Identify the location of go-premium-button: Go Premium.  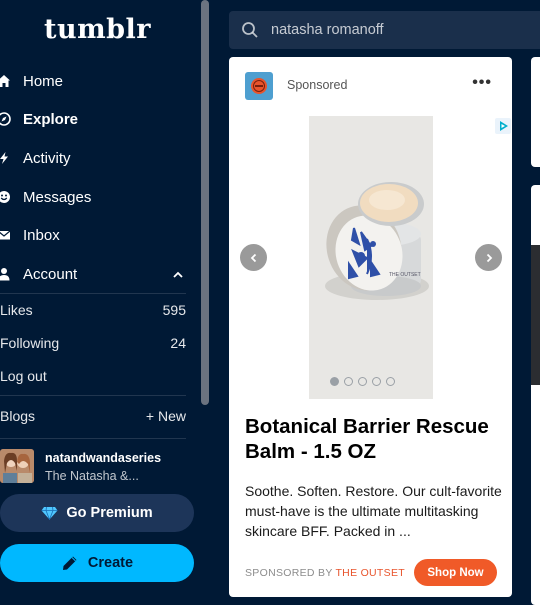
(97, 513).